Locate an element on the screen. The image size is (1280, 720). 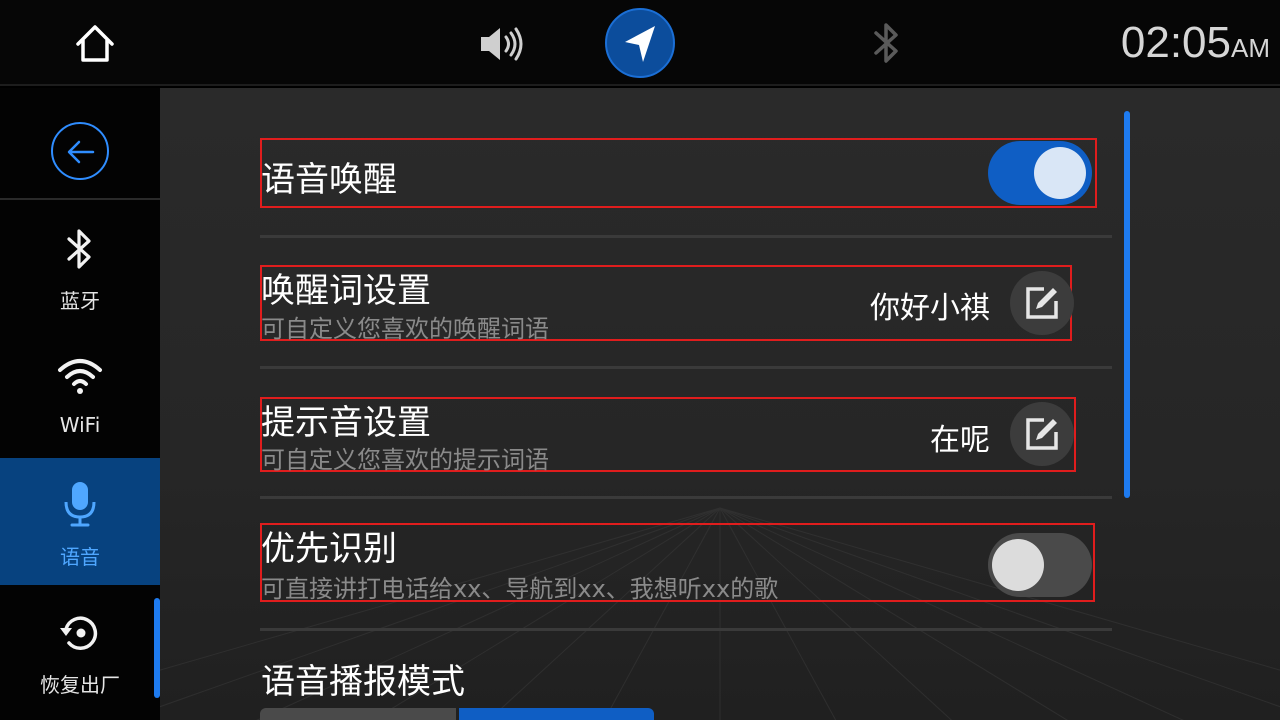
clock-time: 02:05 is located at coordinates (1175, 42).